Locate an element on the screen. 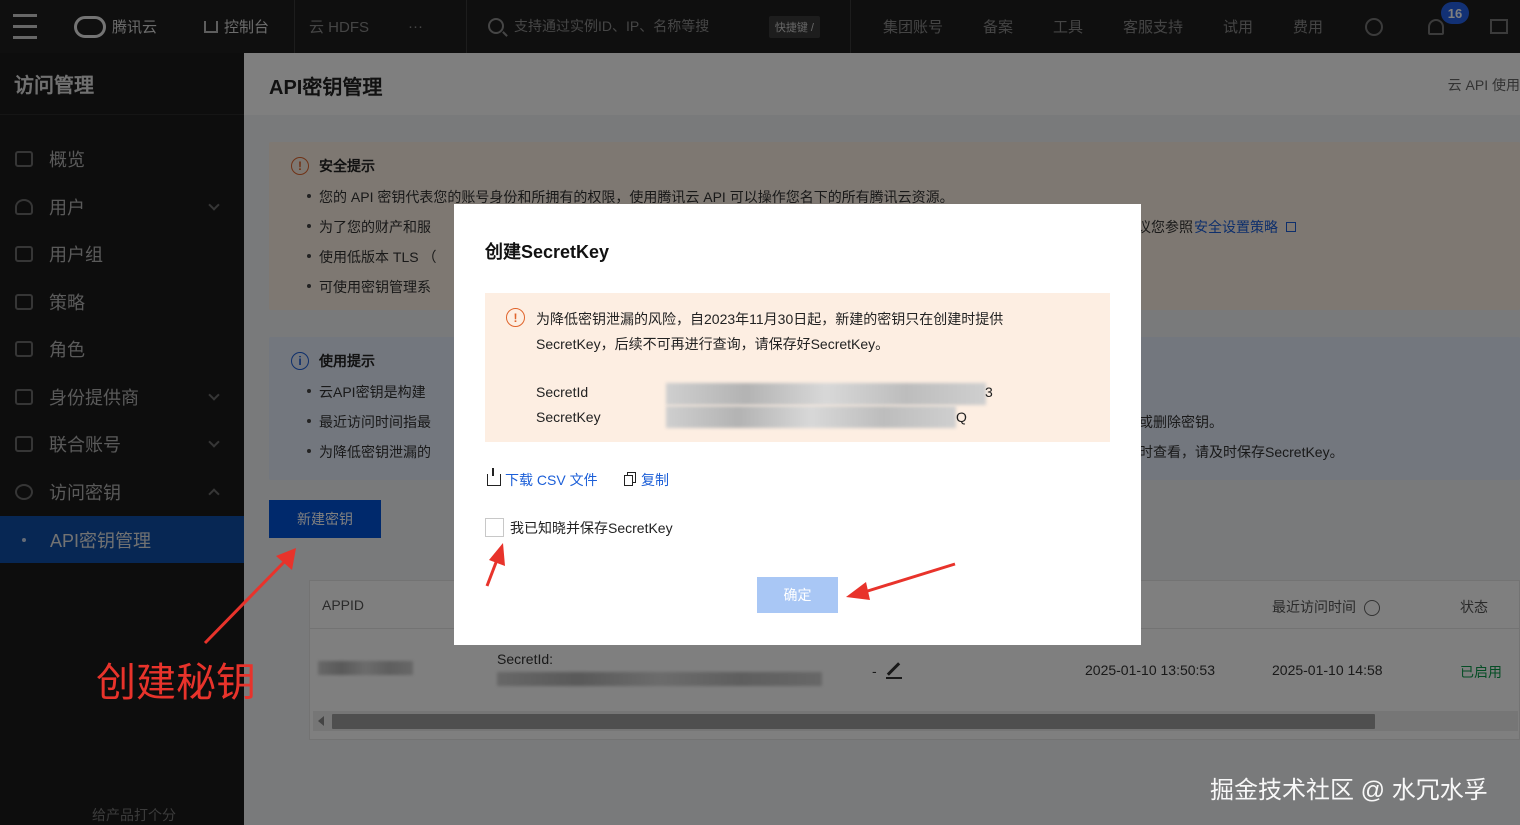 Image resolution: width=1520 pixels, height=825 pixels. annotation-label: 创建秘钥 is located at coordinates (176, 683).